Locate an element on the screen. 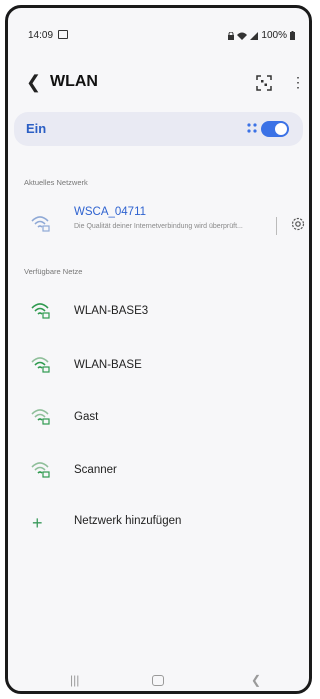 This screenshot has height=699, width=320. gallery-notification-icon is located at coordinates (63, 34).